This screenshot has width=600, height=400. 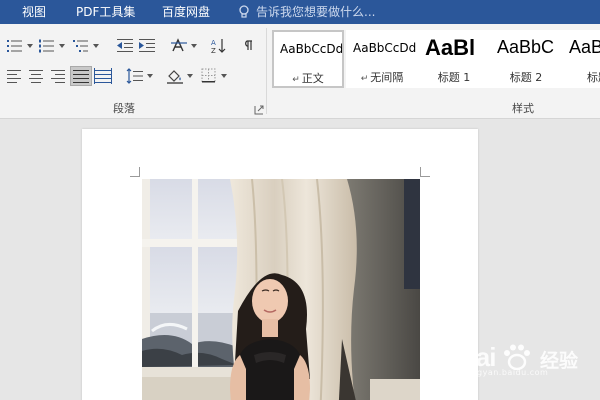 I want to click on sort-icon: A Z, so click(x=218, y=46).